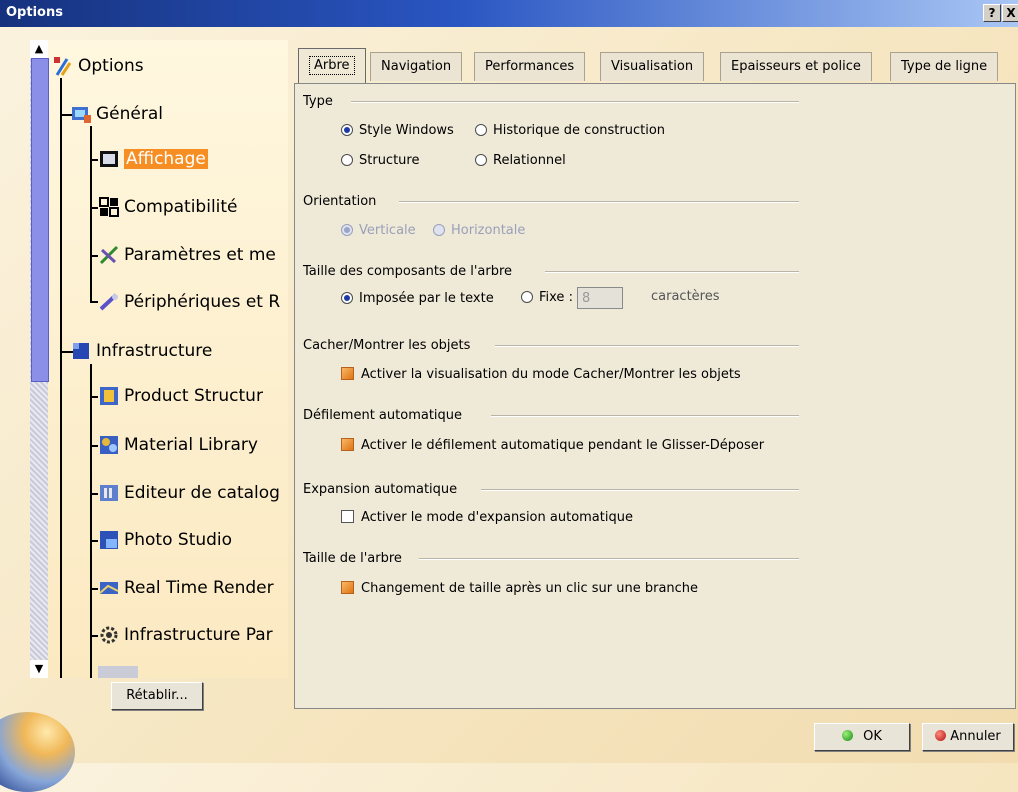  Describe the element at coordinates (479, 231) in the screenshot. I see `radio-horizontale: Horizontale` at that location.